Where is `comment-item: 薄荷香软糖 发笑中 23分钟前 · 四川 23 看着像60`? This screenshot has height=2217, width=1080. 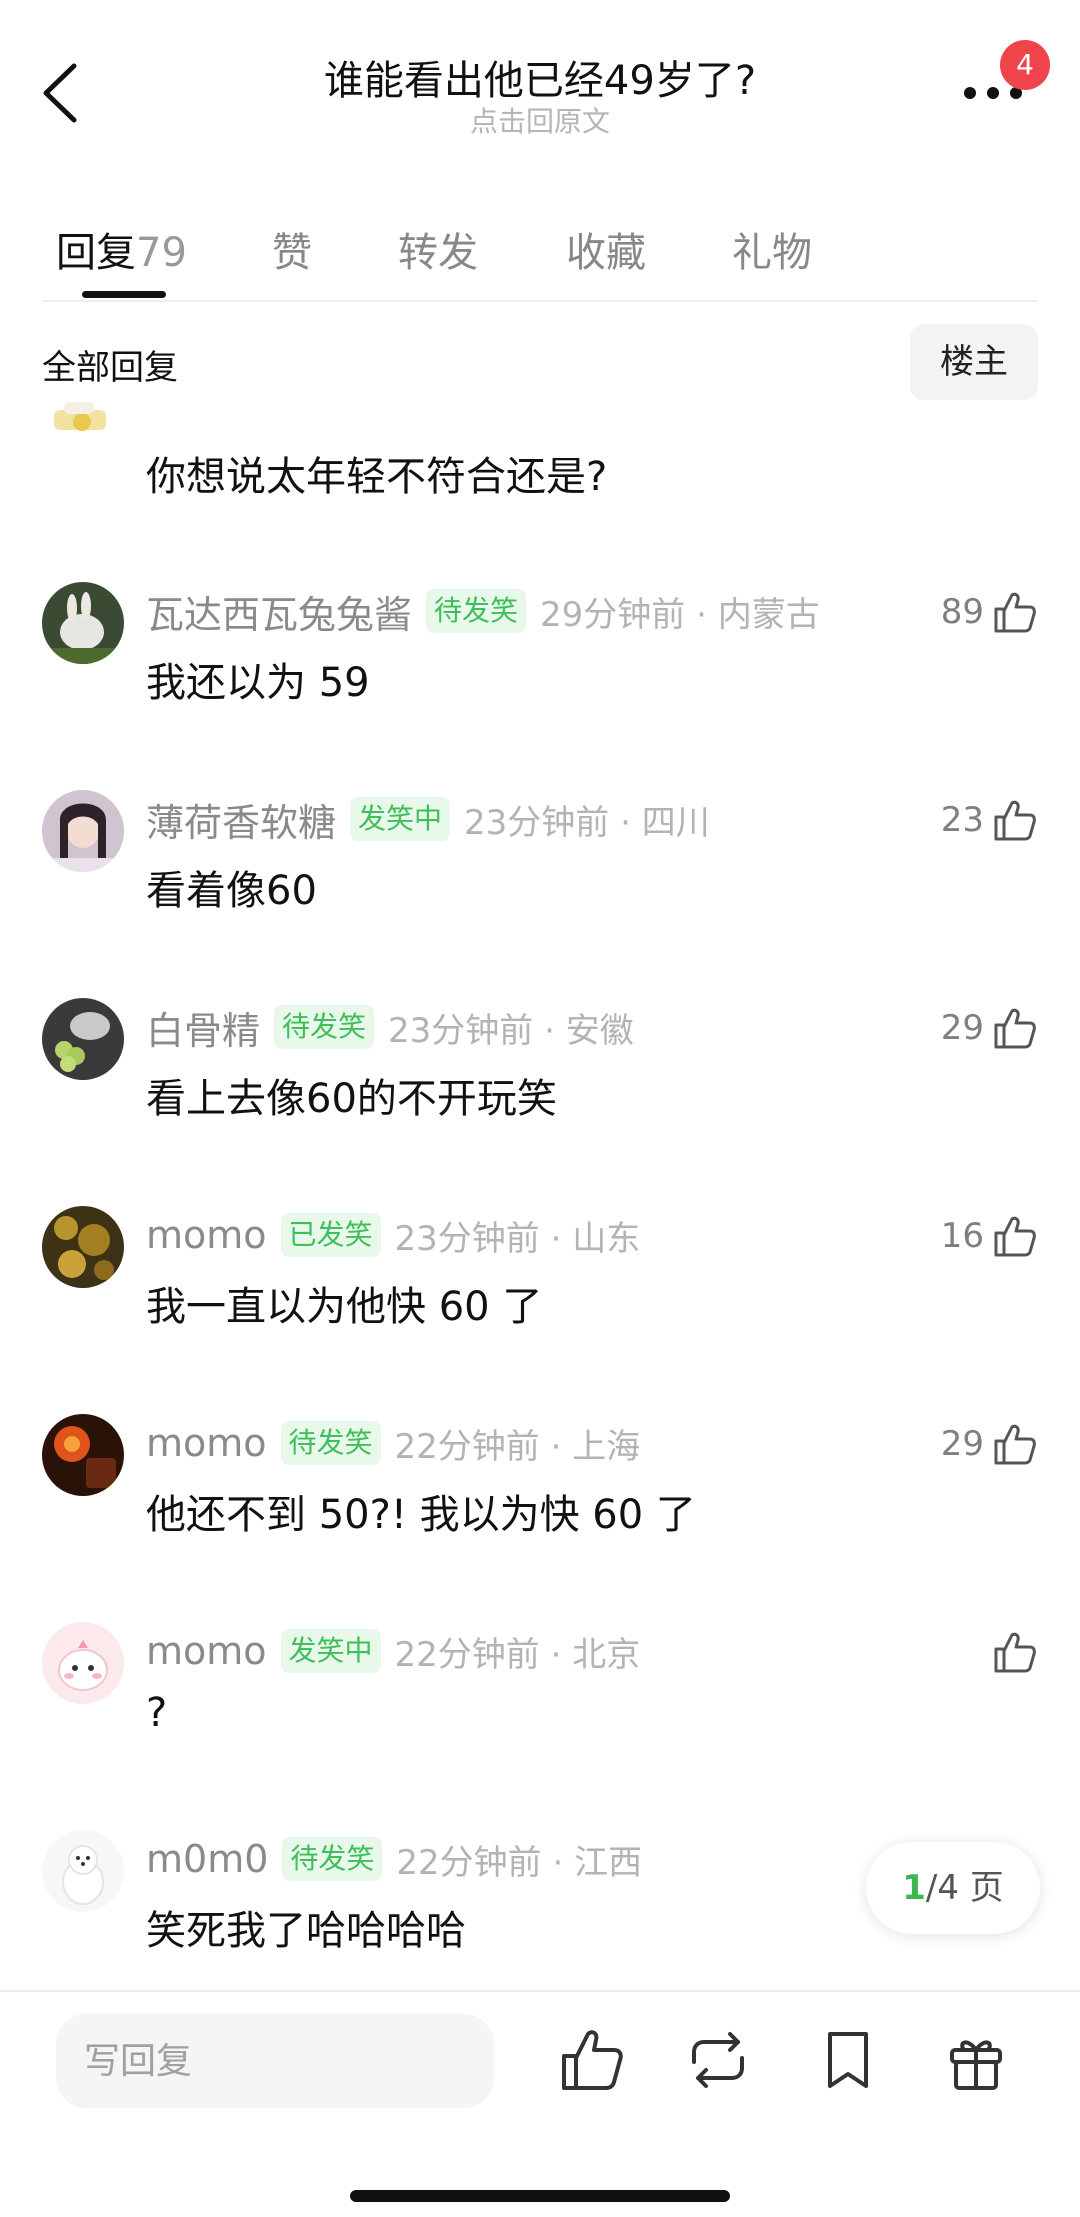
comment-item: 薄荷香软糖 发笑中 23分钟前 · 四川 23 看着像60 is located at coordinates (540, 890).